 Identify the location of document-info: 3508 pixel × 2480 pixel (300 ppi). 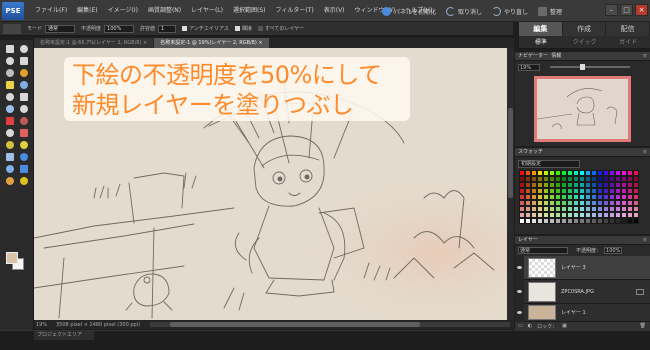
(98, 324).